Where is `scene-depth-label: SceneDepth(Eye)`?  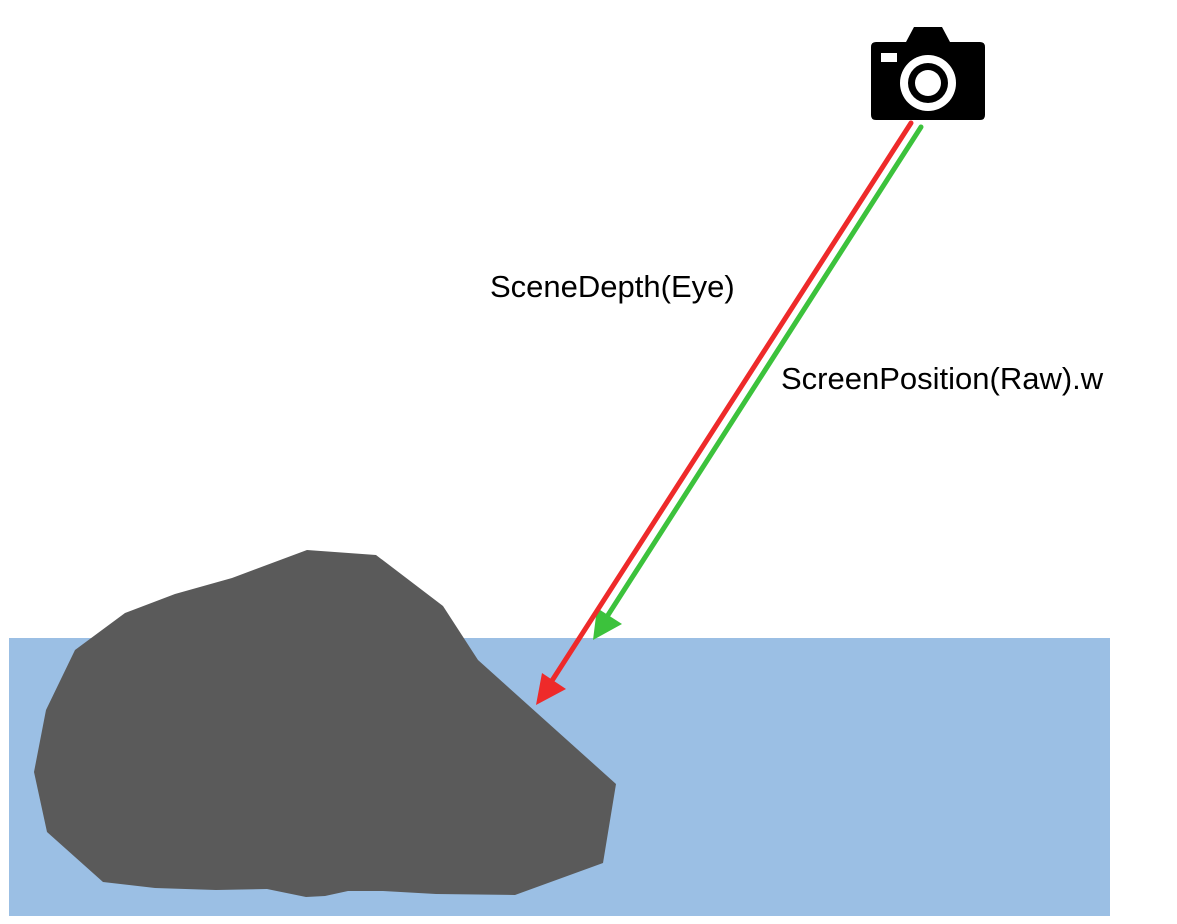 scene-depth-label: SceneDepth(Eye) is located at coordinates (612, 286).